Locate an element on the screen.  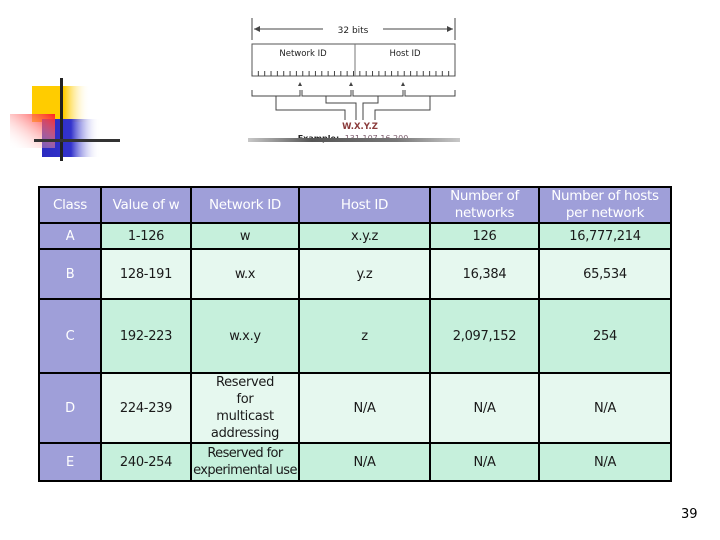
cell-class: B is located at coordinates (70, 274).